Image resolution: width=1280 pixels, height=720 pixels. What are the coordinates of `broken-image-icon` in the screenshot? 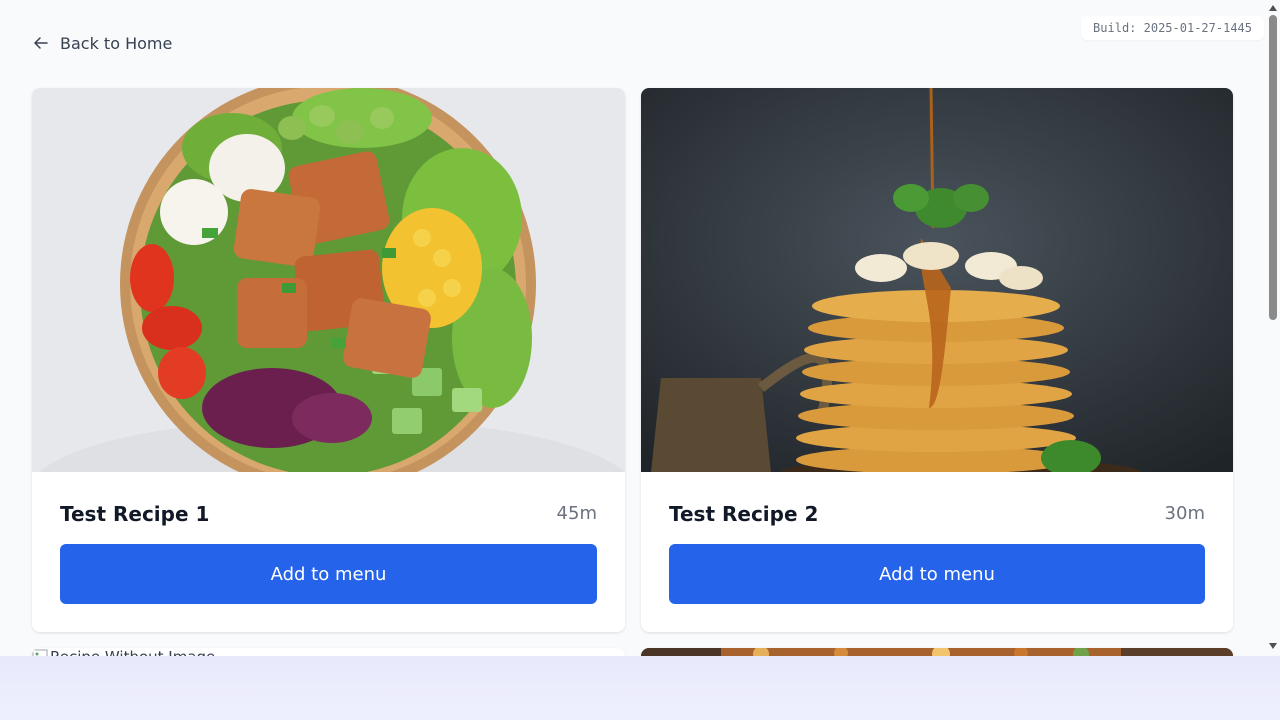 It's located at (40, 652).